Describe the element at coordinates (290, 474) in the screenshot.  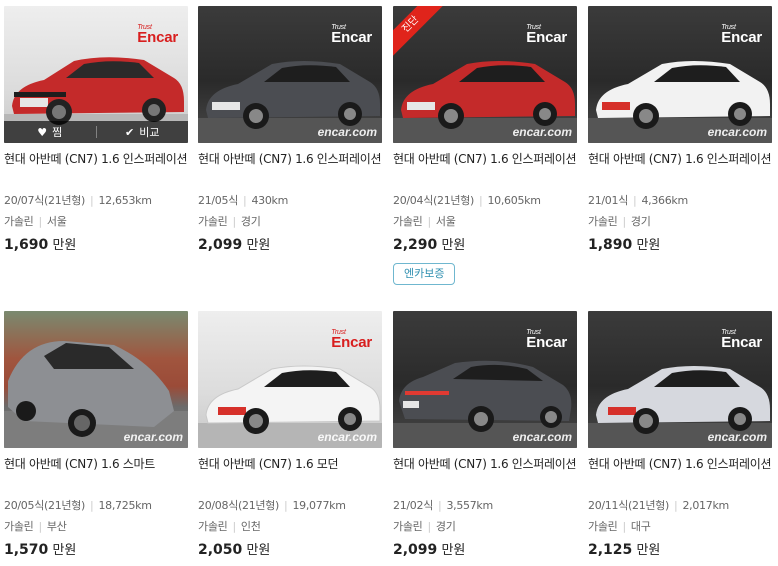
I see `car-title: 현대 아반떼 (CN7) 1.6 모던` at that location.